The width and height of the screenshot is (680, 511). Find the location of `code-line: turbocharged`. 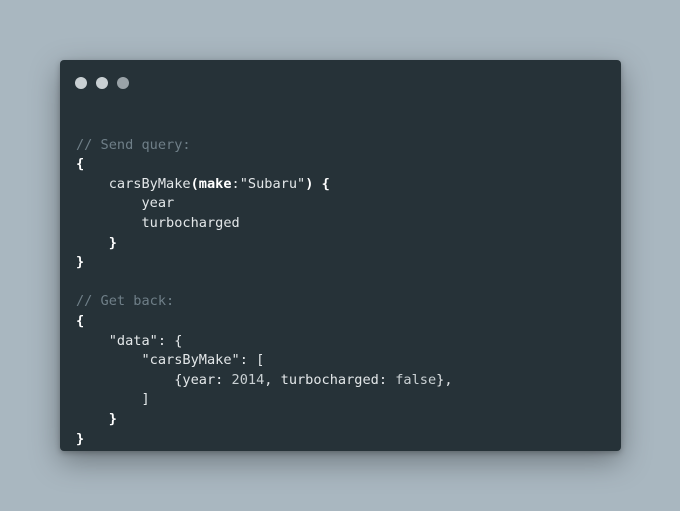

code-line: turbocharged is located at coordinates (264, 224).